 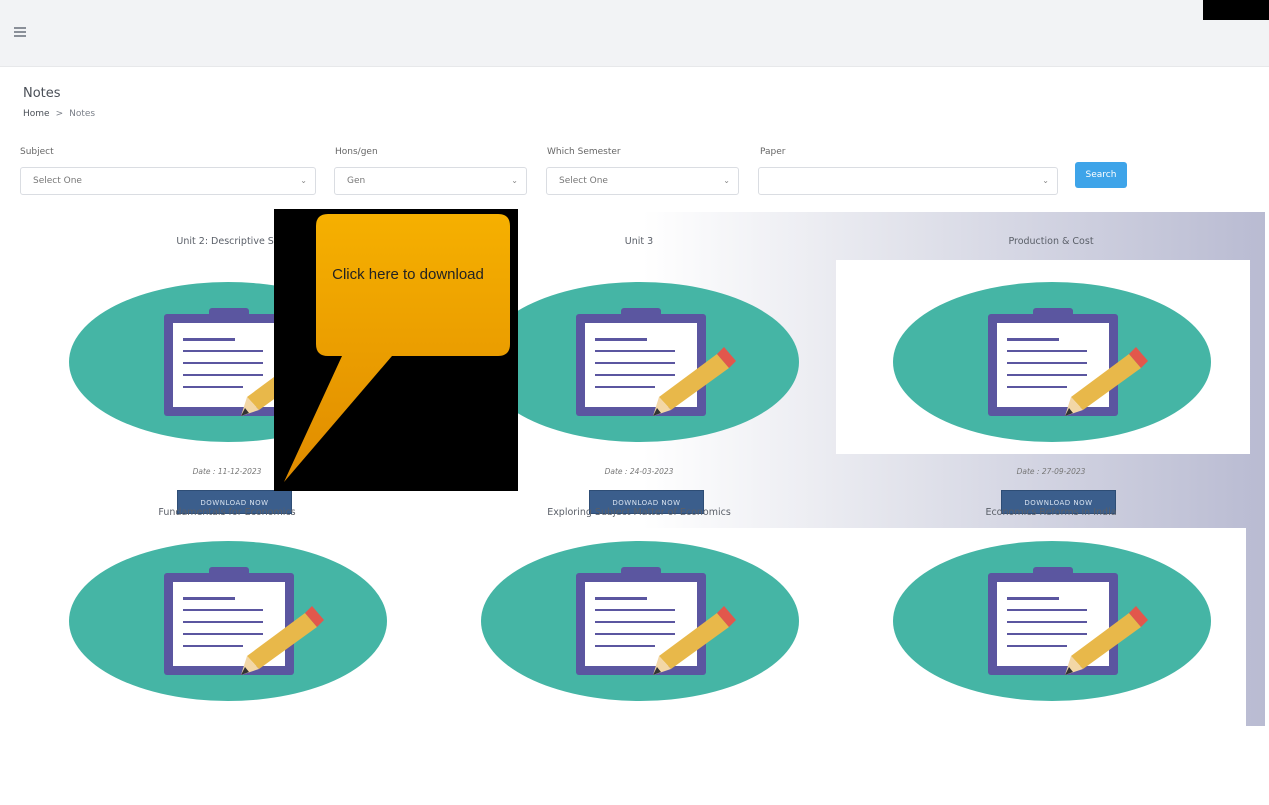 What do you see at coordinates (1236, 10) in the screenshot?
I see `corner-overlay` at bounding box center [1236, 10].